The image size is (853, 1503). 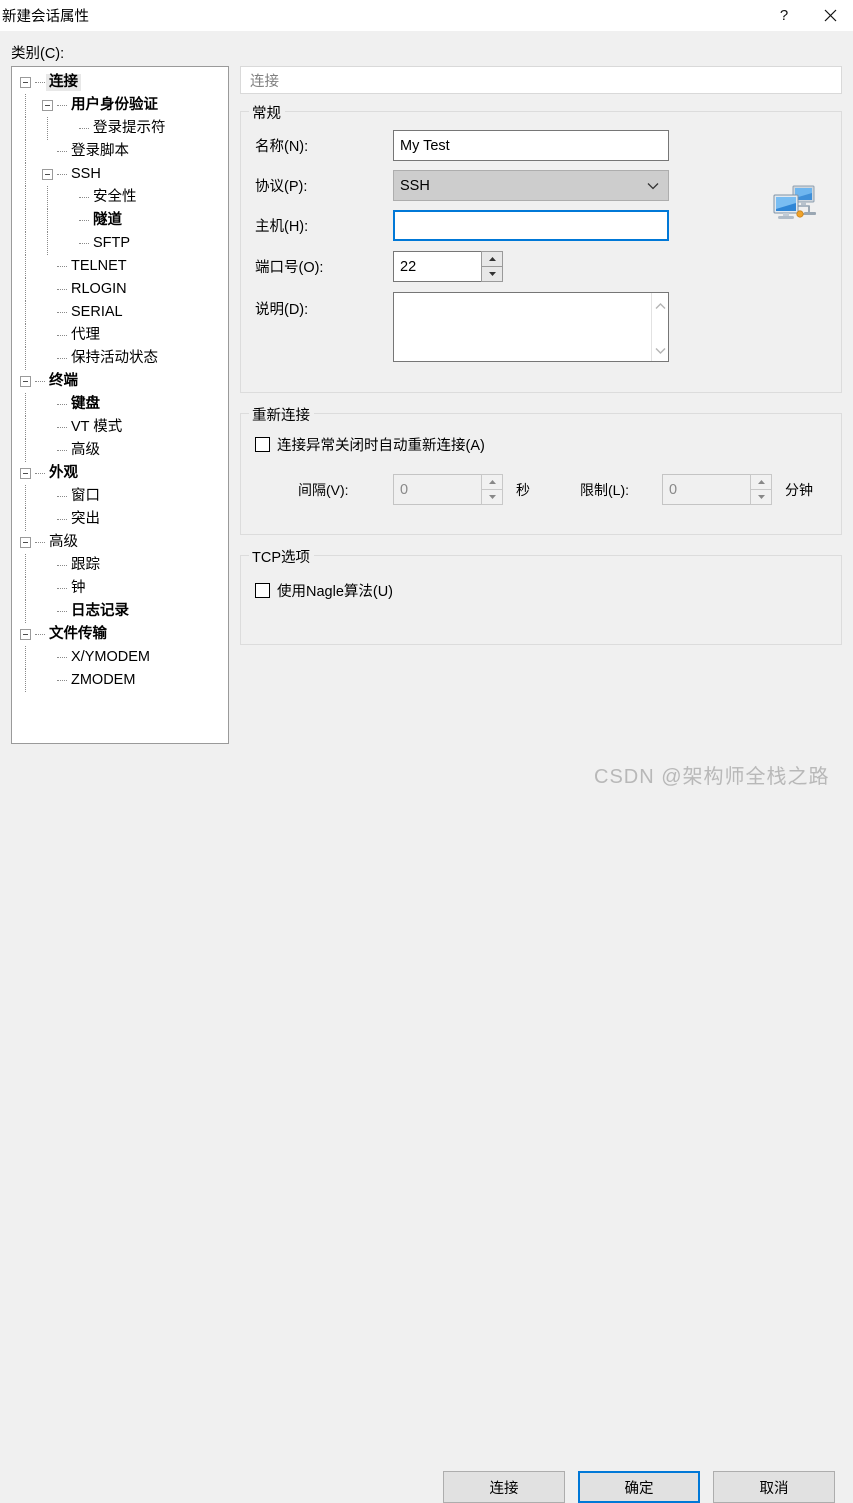 I want to click on ok-button: 确定, so click(x=639, y=1487).